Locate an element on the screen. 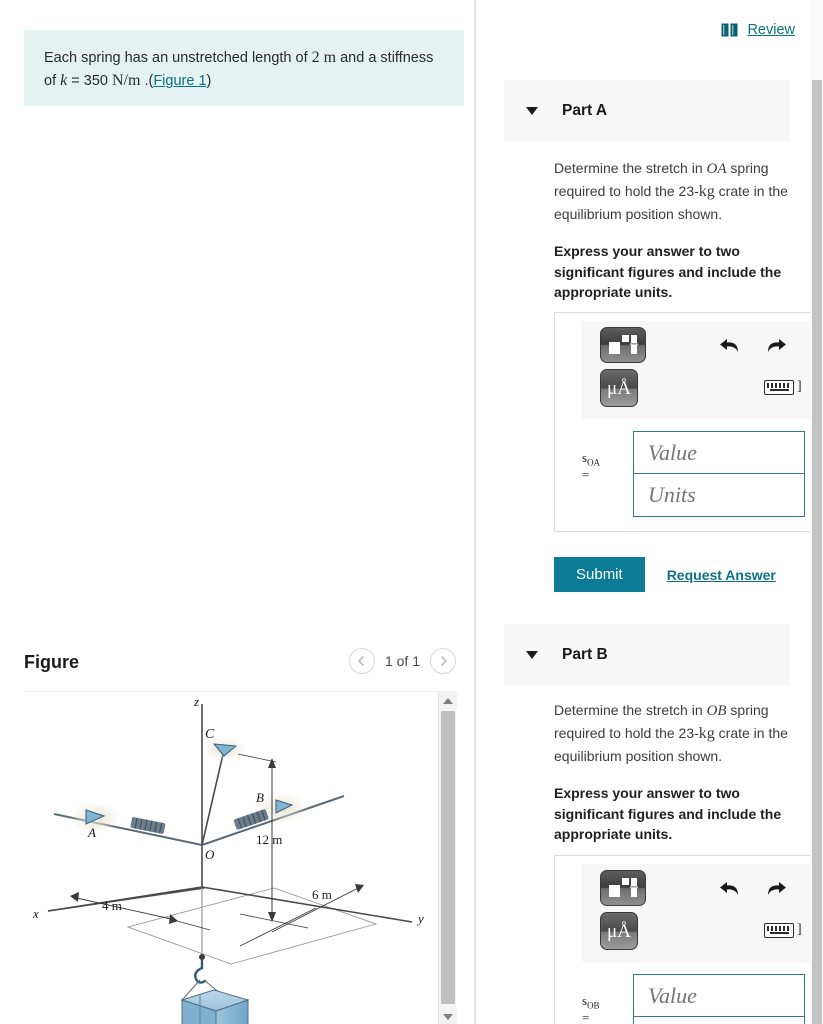 The width and height of the screenshot is (823, 1024). chevron-left-icon is located at coordinates (361, 661).